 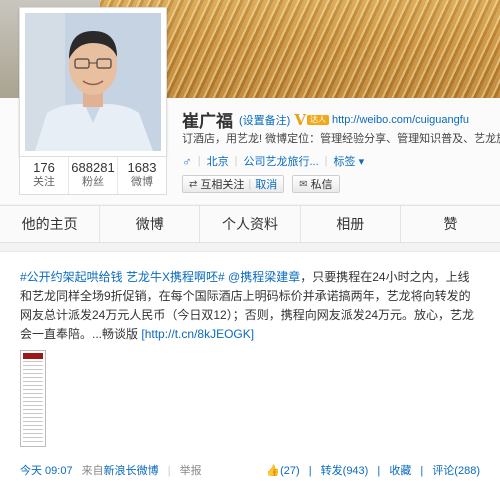 I want to click on long-weibo-image, so click(x=33, y=398).